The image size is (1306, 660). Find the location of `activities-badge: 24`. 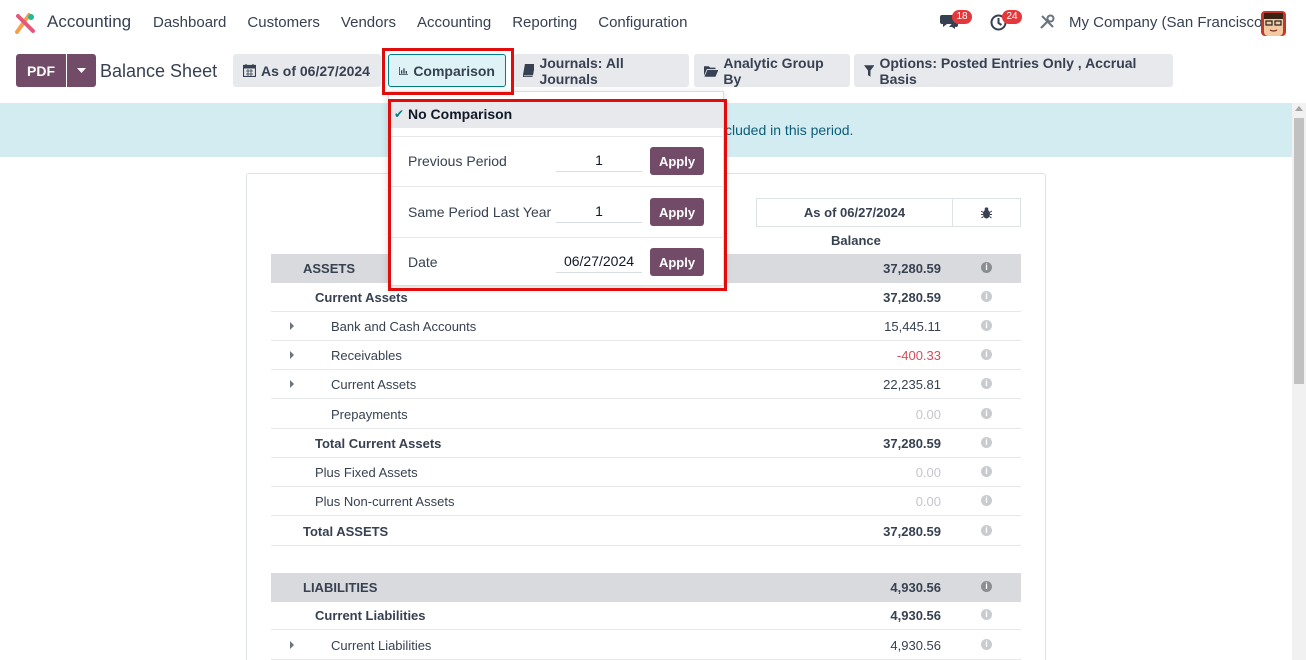

activities-badge: 24 is located at coordinates (1012, 17).